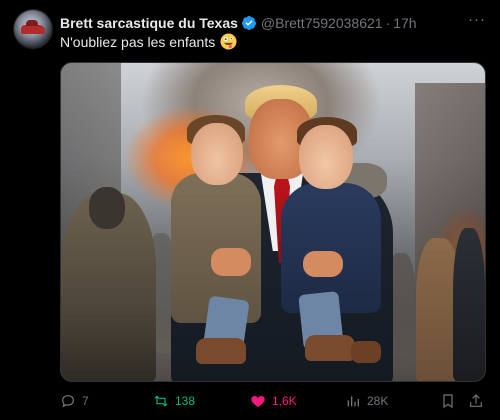  I want to click on reply-button: 7, so click(74, 401).